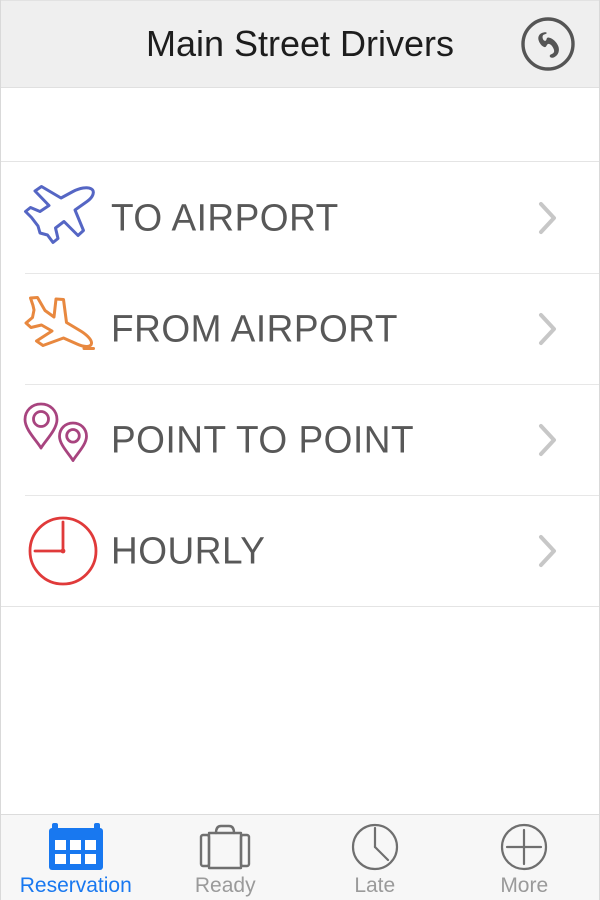 The width and height of the screenshot is (600, 900). I want to click on service-row-hourly: HOURLY, so click(300, 550).